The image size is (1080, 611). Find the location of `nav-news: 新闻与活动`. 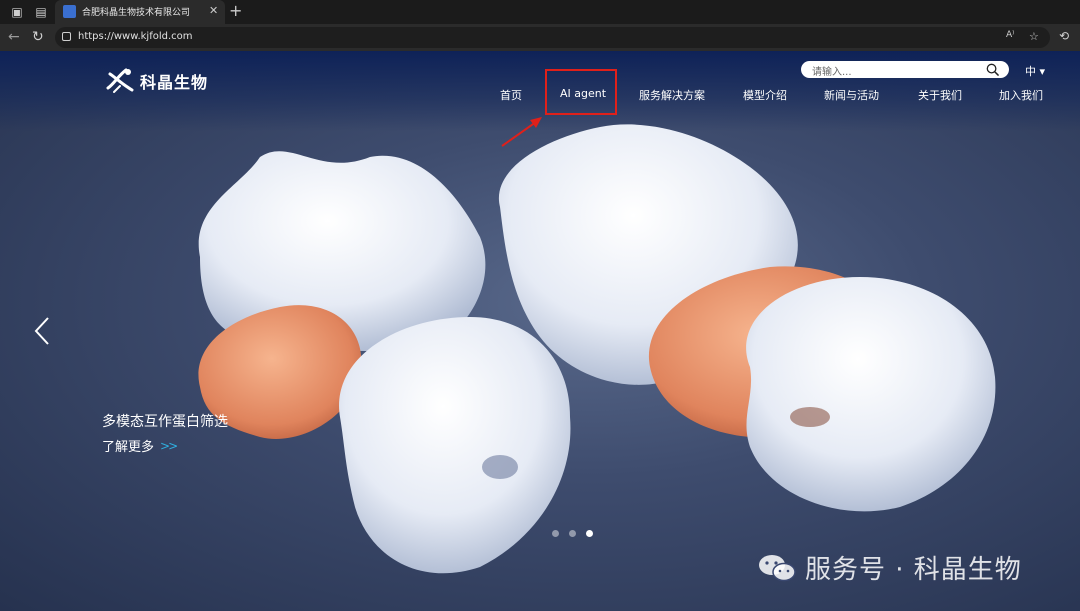

nav-news: 新闻与活动 is located at coordinates (851, 95).